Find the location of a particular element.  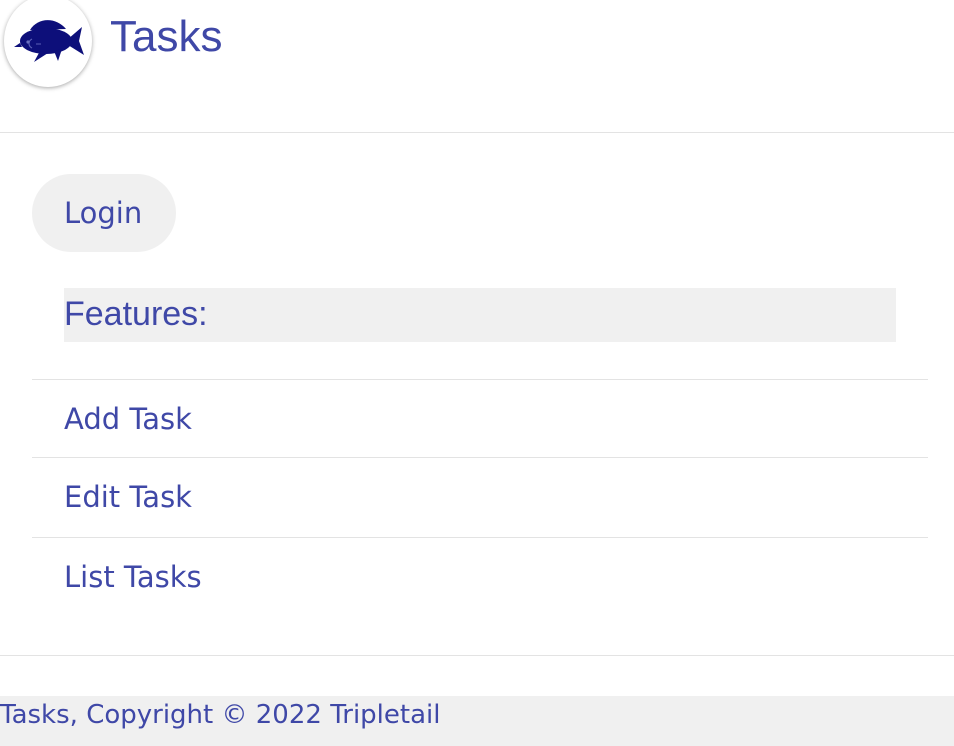

header-divider is located at coordinates (477, 132).